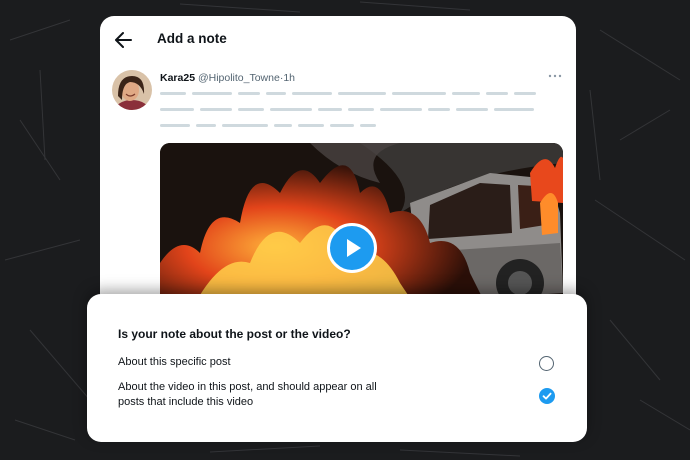 This screenshot has width=690, height=460. I want to click on radio-checked-icon, so click(547, 396).